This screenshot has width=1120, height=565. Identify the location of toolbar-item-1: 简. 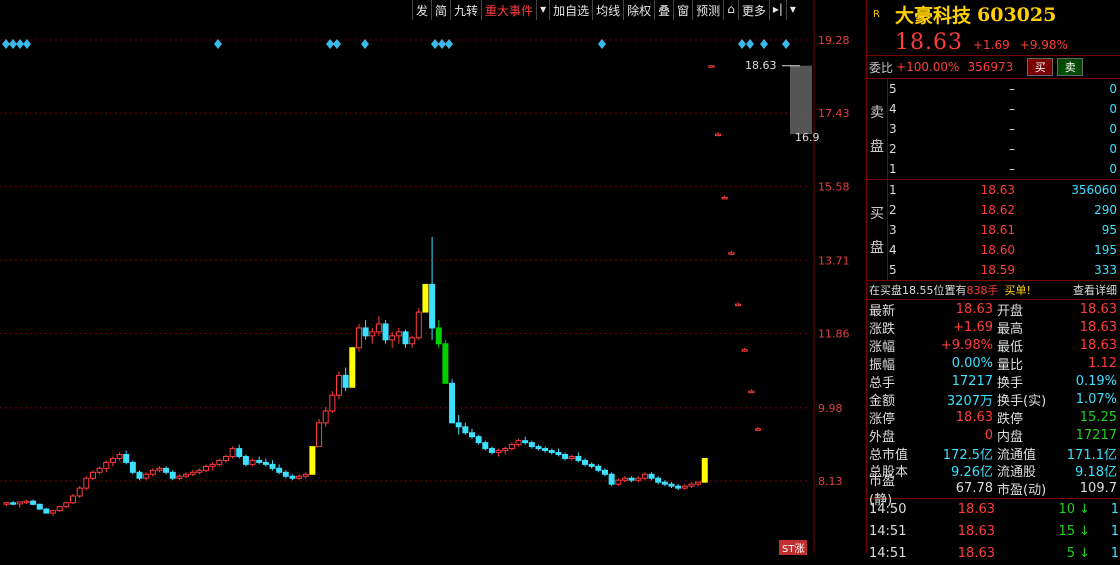
(440, 10).